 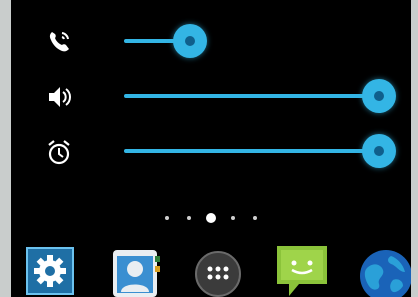 I want to click on page-dot-active, so click(x=211, y=218).